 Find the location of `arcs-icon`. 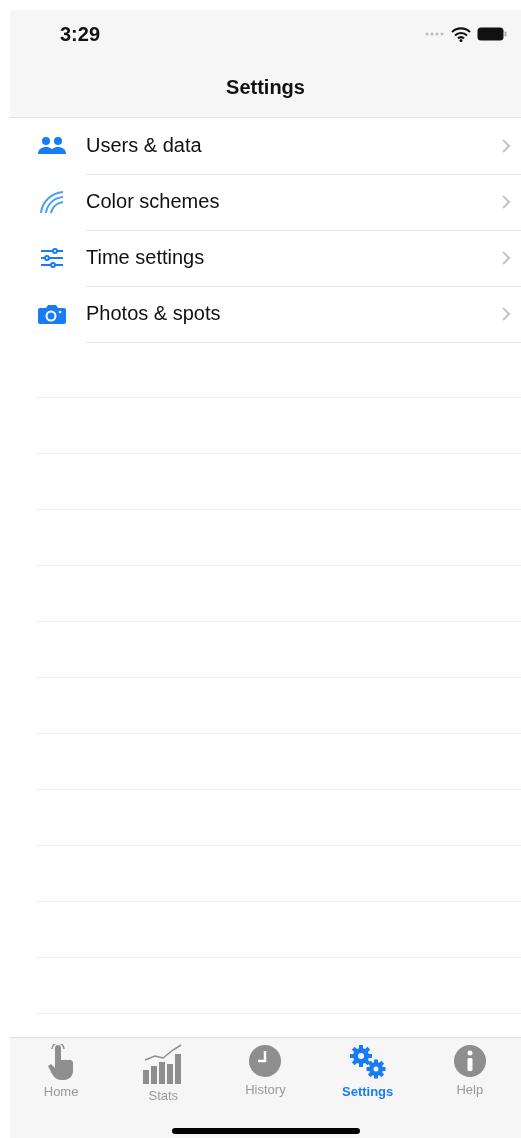

arcs-icon is located at coordinates (52, 202).